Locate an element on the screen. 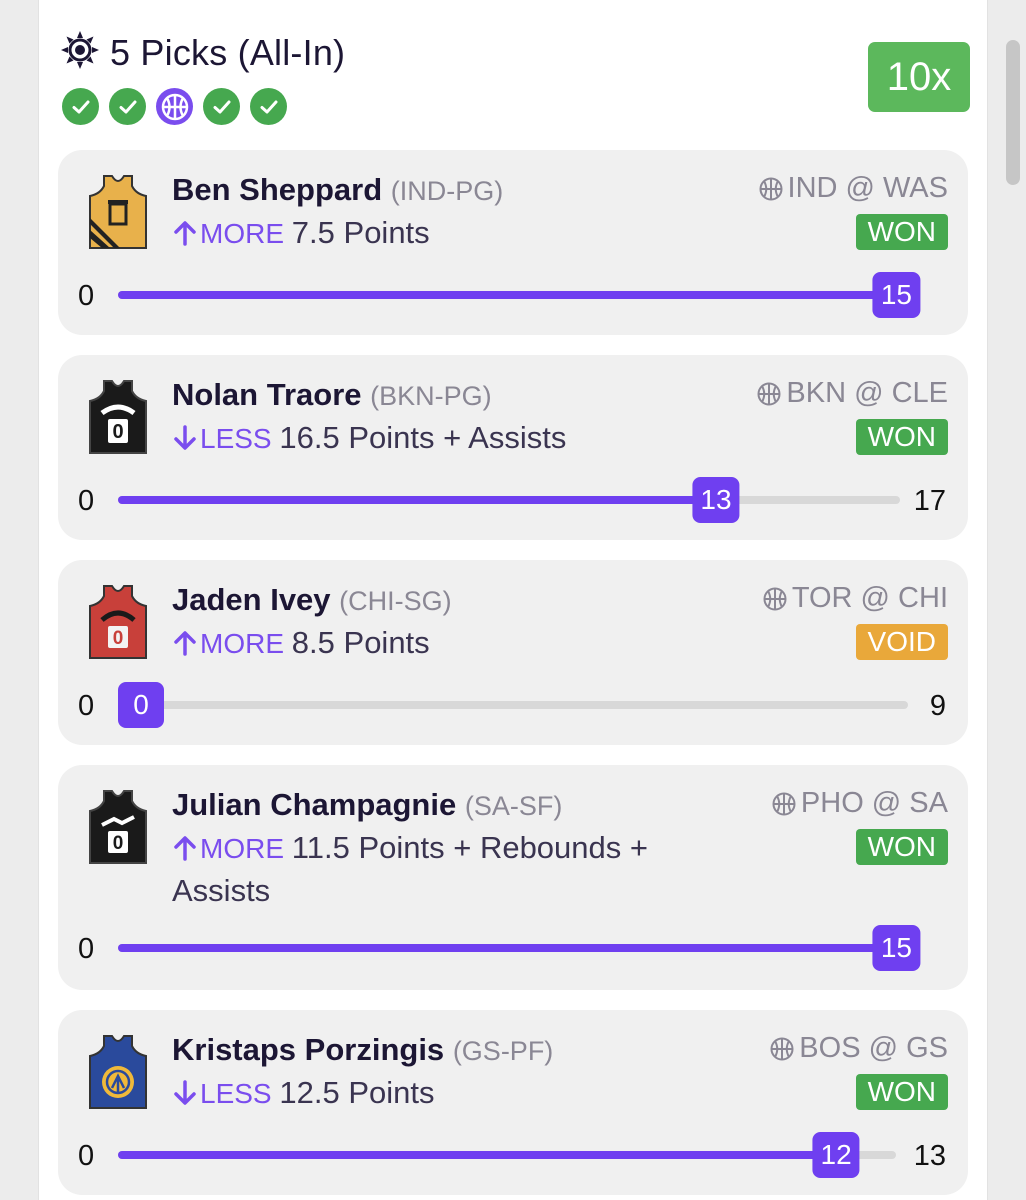 This screenshot has width=1026, height=1200. multiplier-badge: 10x is located at coordinates (919, 77).